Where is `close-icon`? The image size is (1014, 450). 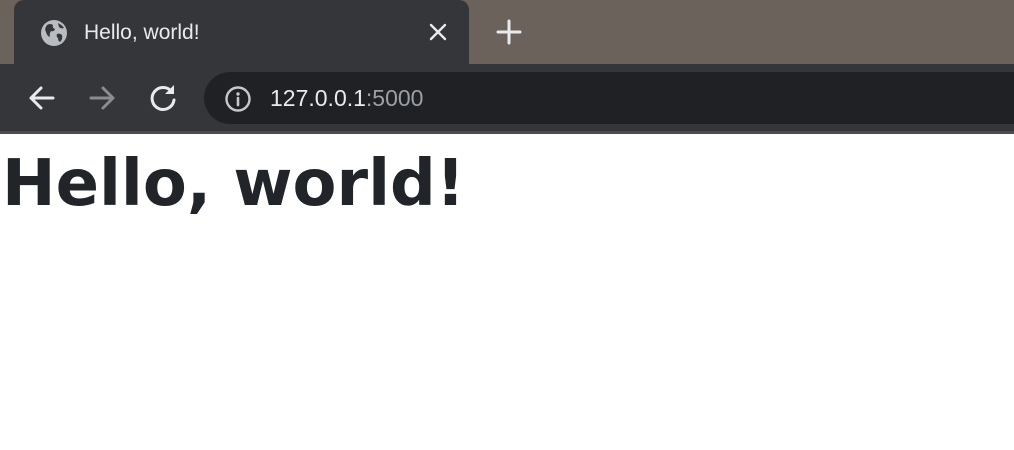 close-icon is located at coordinates (438, 32).